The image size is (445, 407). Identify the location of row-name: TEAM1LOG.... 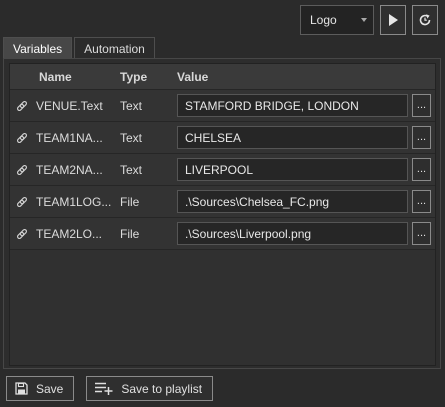
(74, 201).